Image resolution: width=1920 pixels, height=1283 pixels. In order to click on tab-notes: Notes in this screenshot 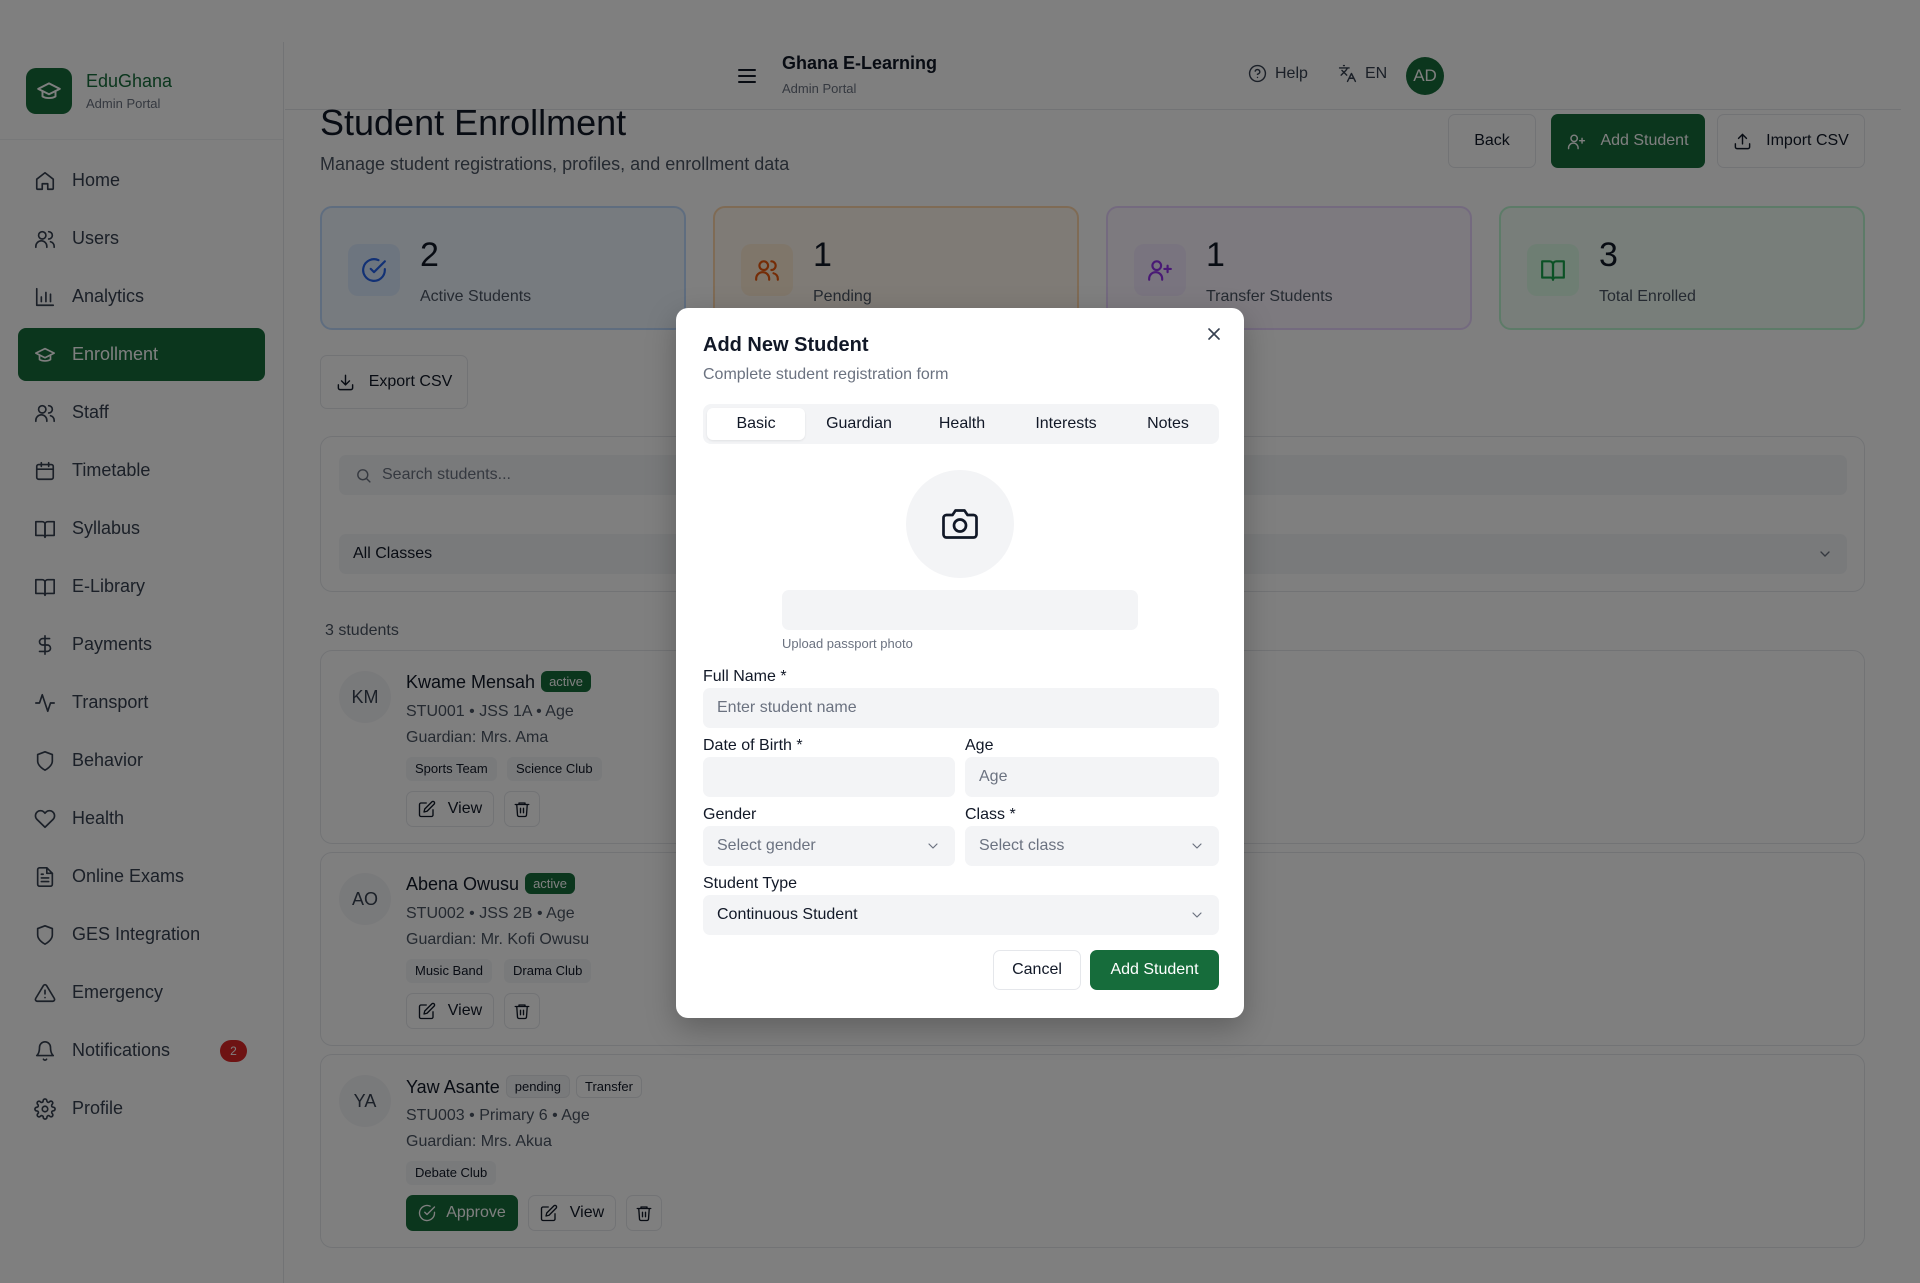, I will do `click(1168, 424)`.